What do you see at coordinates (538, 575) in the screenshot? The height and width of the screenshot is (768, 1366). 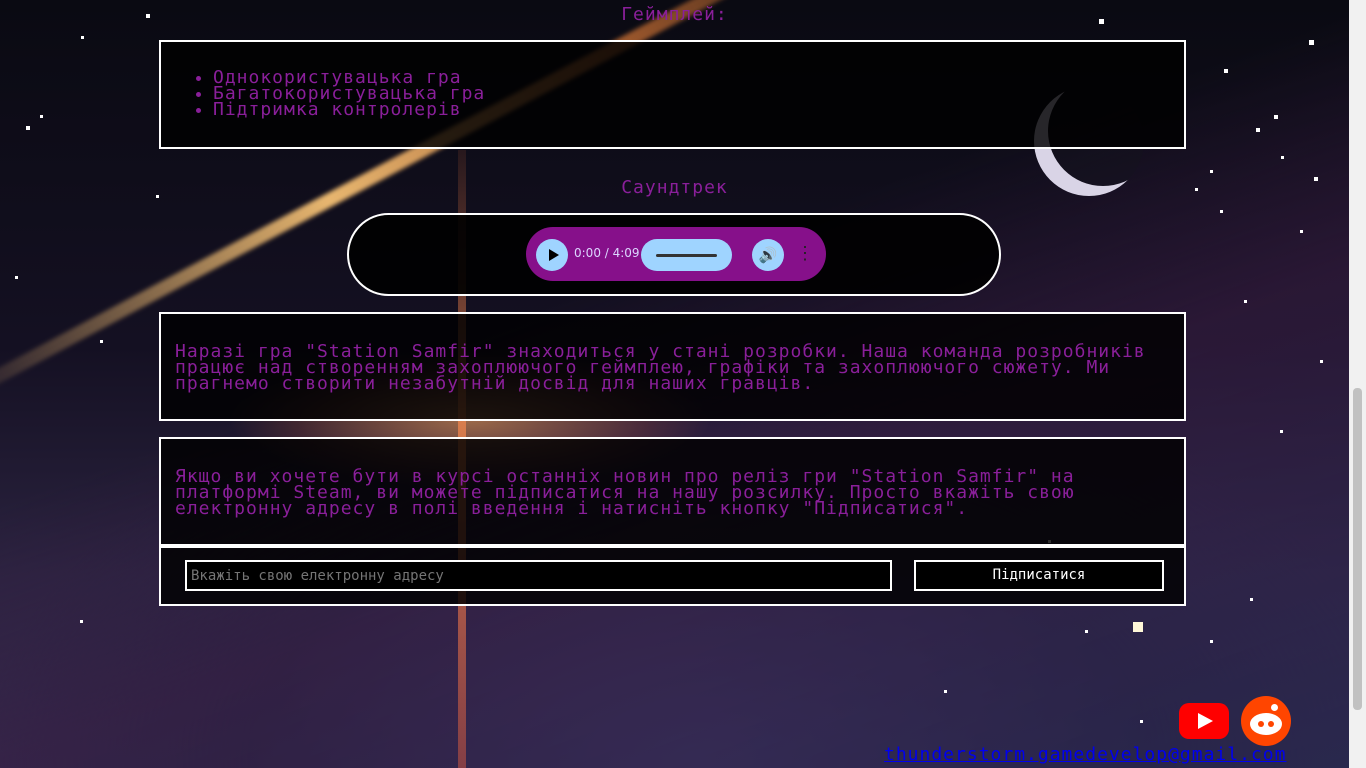 I see `email-field` at bounding box center [538, 575].